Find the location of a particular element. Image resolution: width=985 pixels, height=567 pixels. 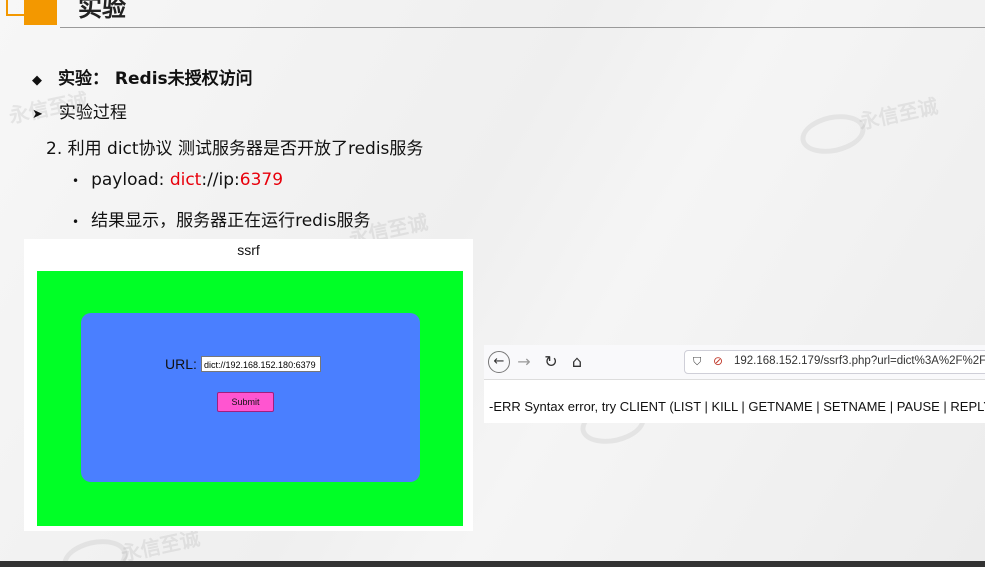

title-divider is located at coordinates (522, 27).